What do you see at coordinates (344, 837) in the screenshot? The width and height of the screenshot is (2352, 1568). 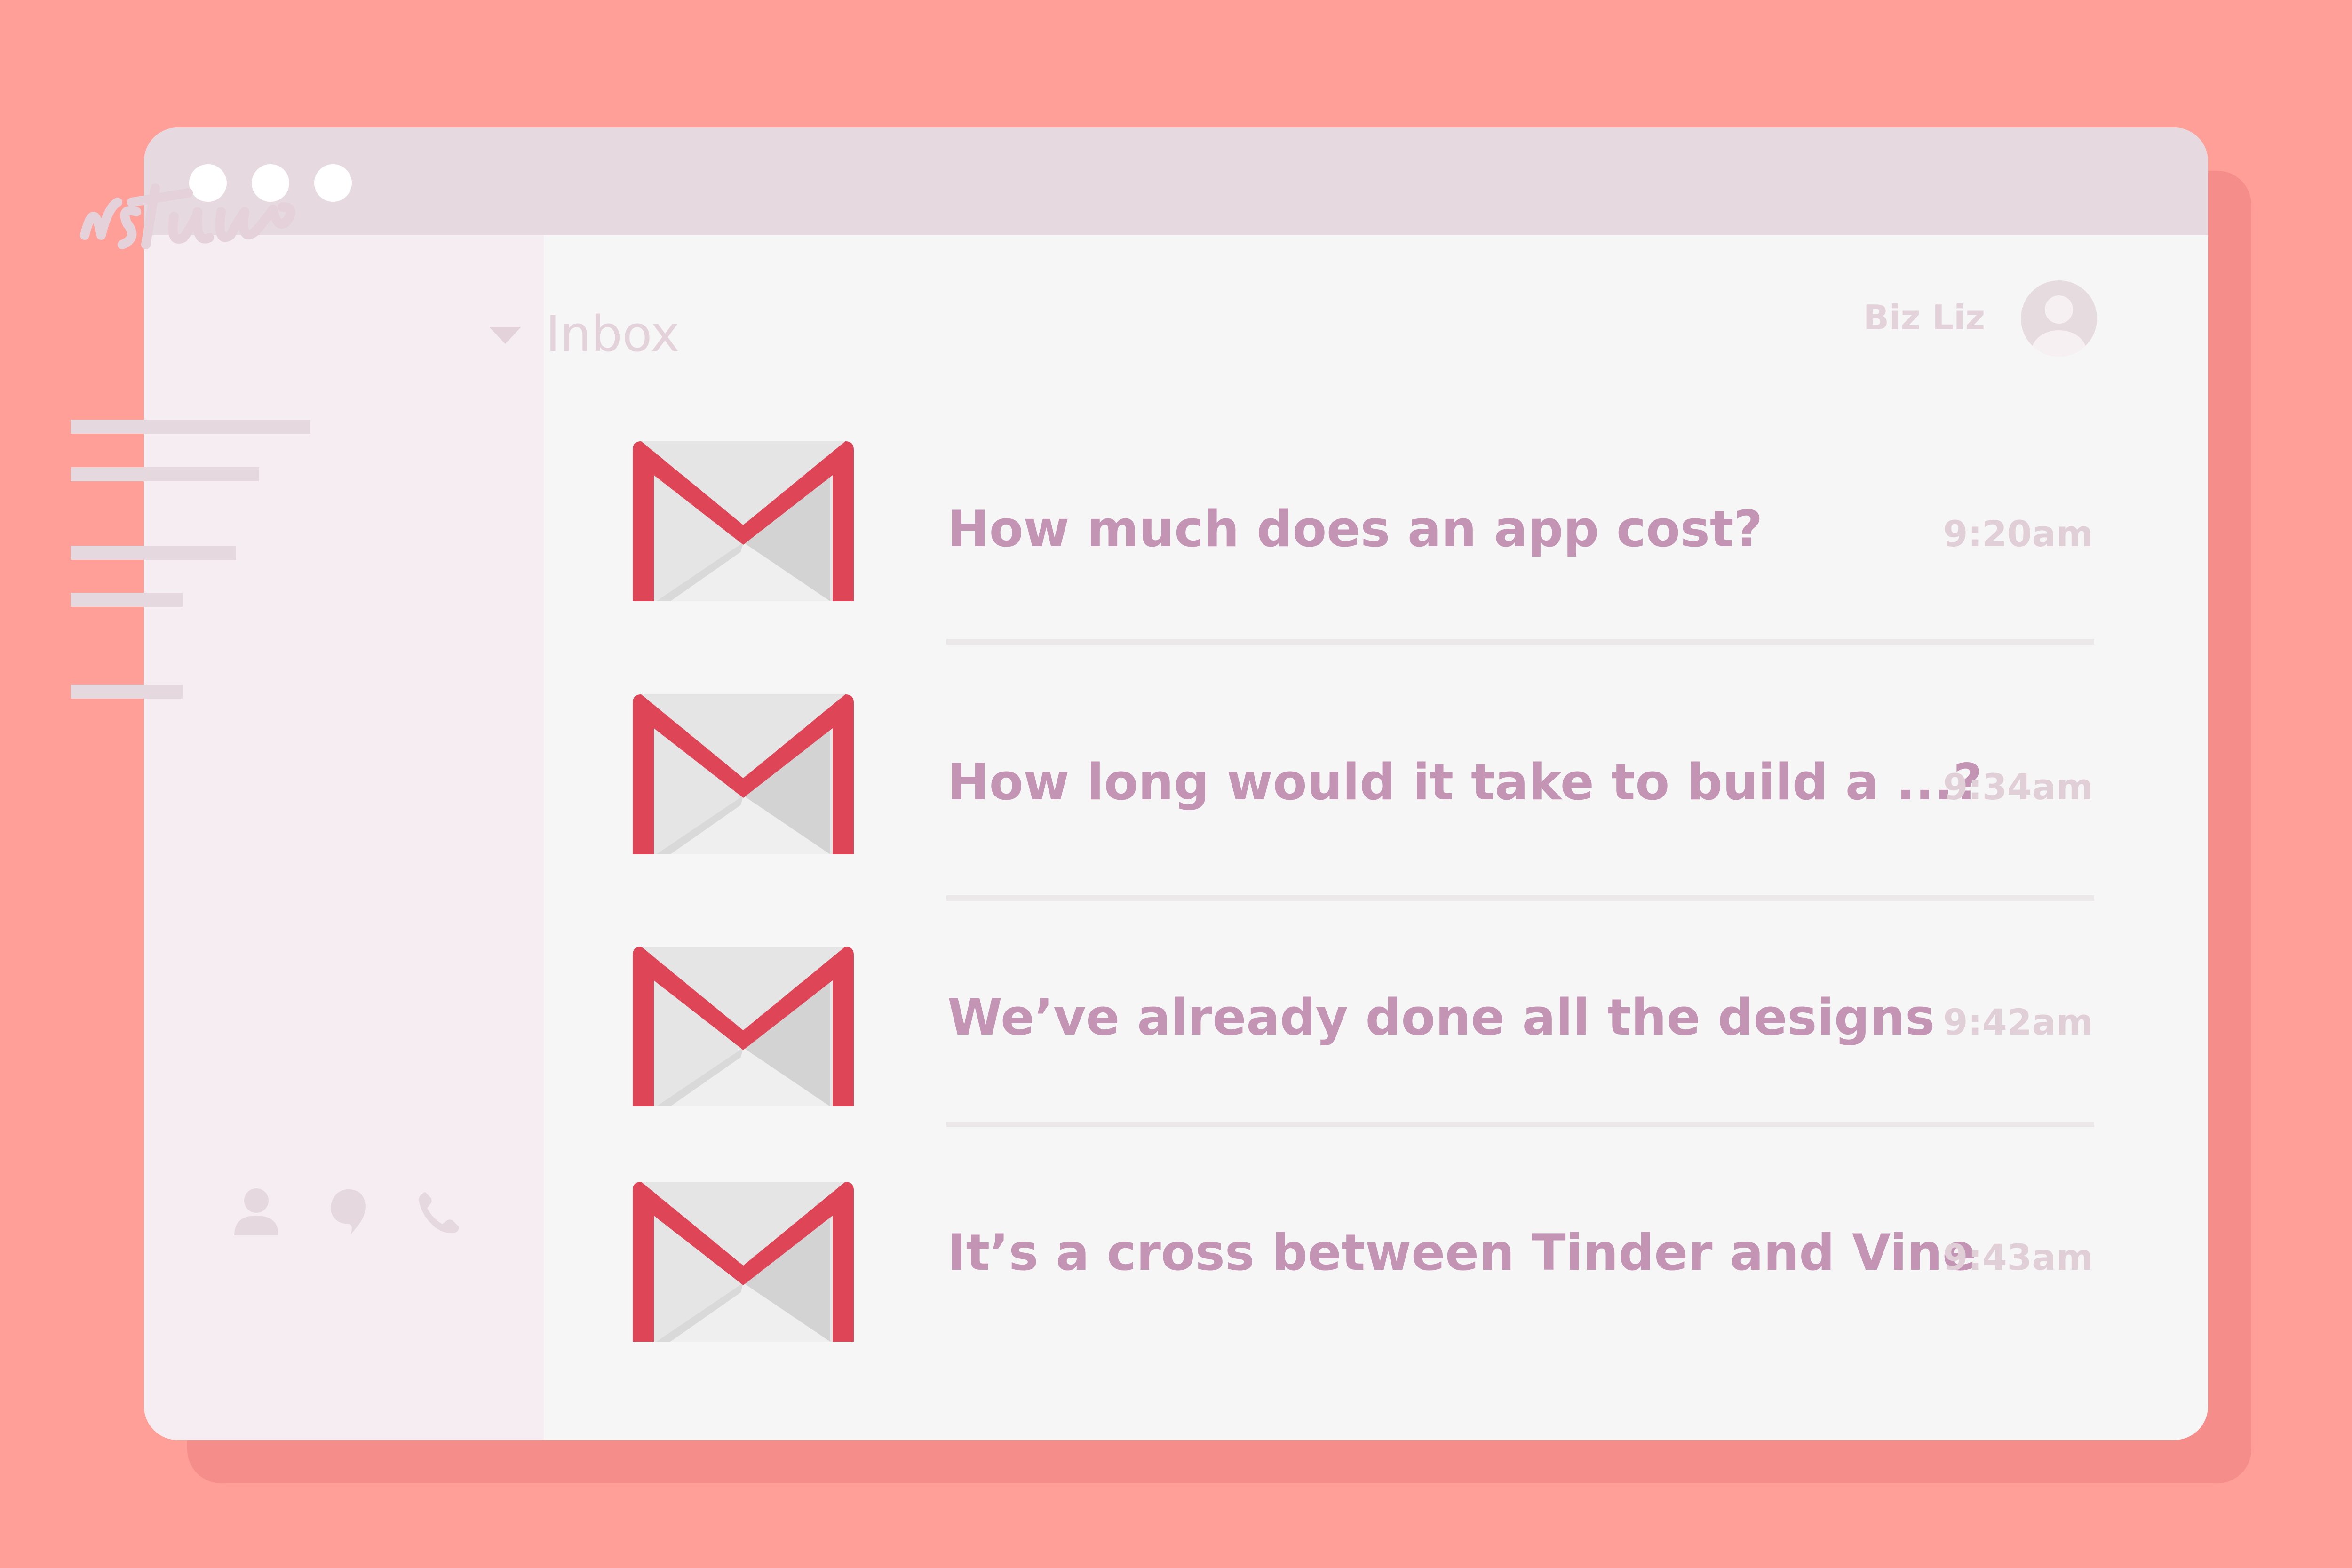 I see `sidebar` at bounding box center [344, 837].